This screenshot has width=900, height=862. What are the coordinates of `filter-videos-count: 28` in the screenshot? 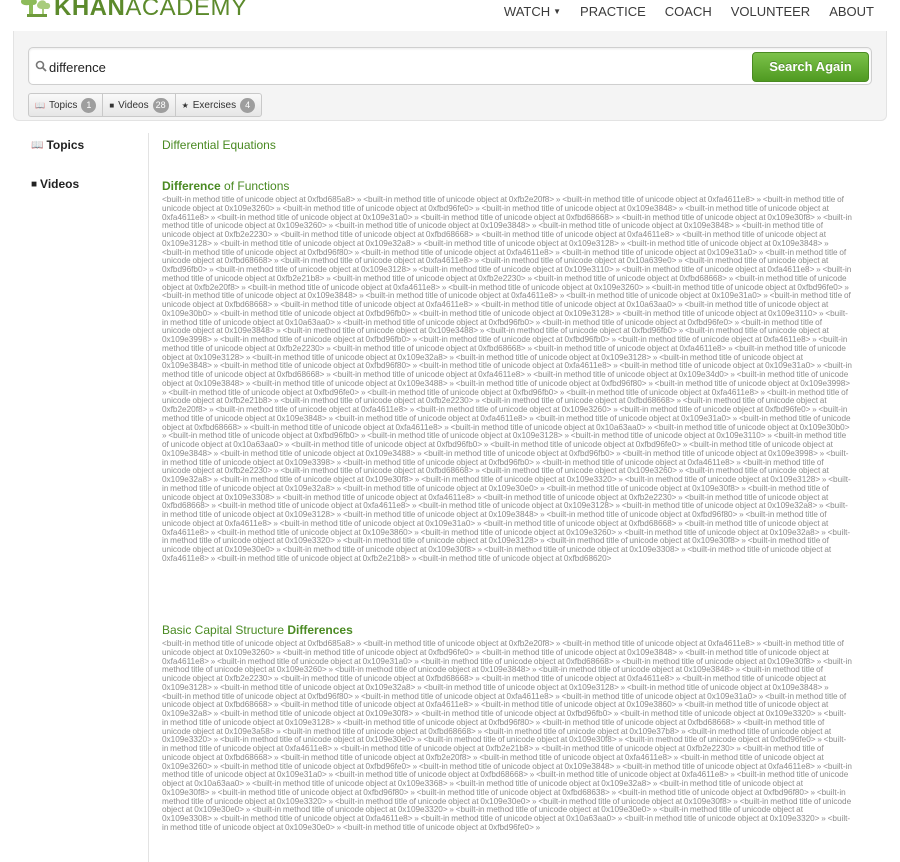 It's located at (160, 105).